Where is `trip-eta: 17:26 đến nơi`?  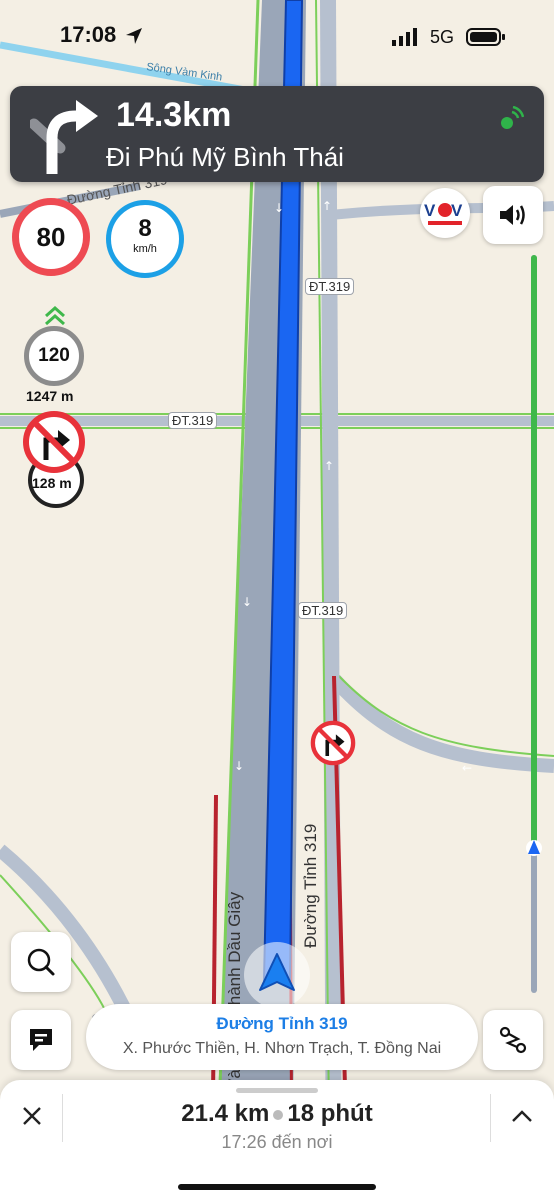
trip-eta: 17:26 đến nơi is located at coordinates (277, 1142).